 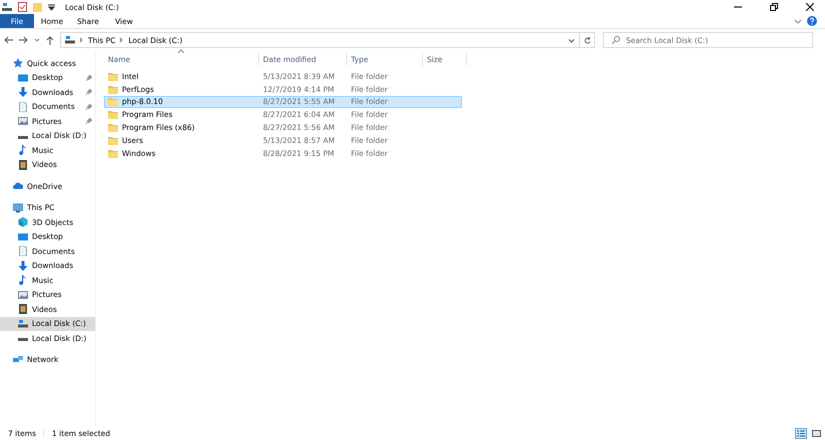 I want to click on cube-icon, so click(x=23, y=222).